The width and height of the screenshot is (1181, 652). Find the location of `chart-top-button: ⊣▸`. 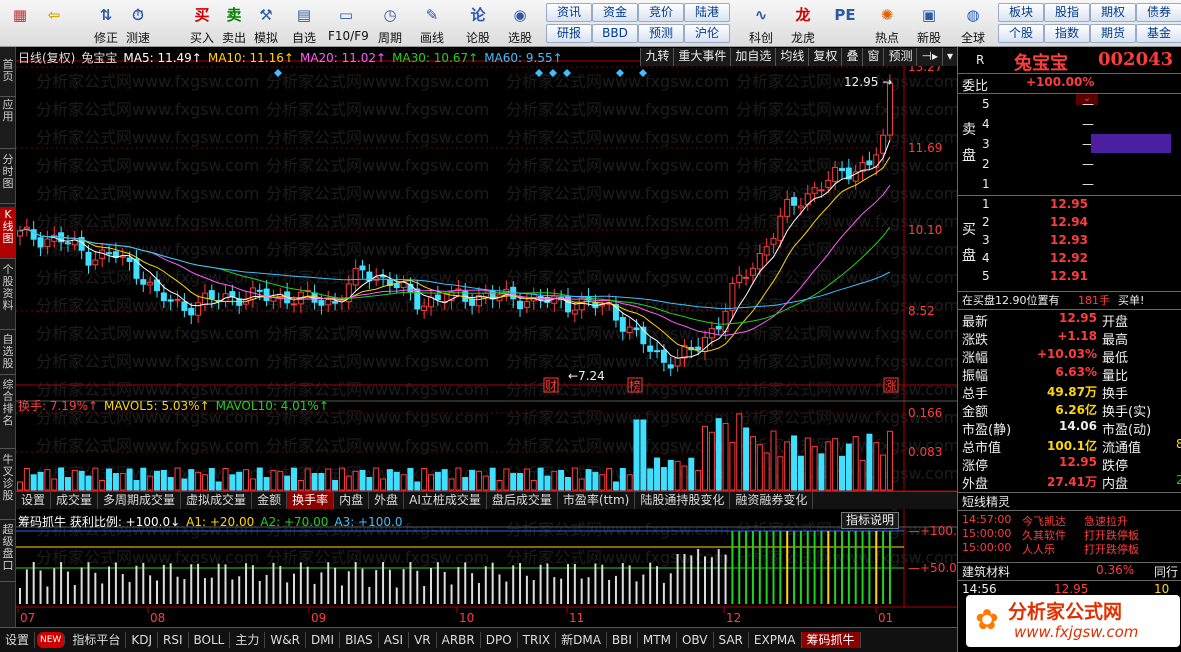

chart-top-button: ⊣▸ is located at coordinates (929, 57).